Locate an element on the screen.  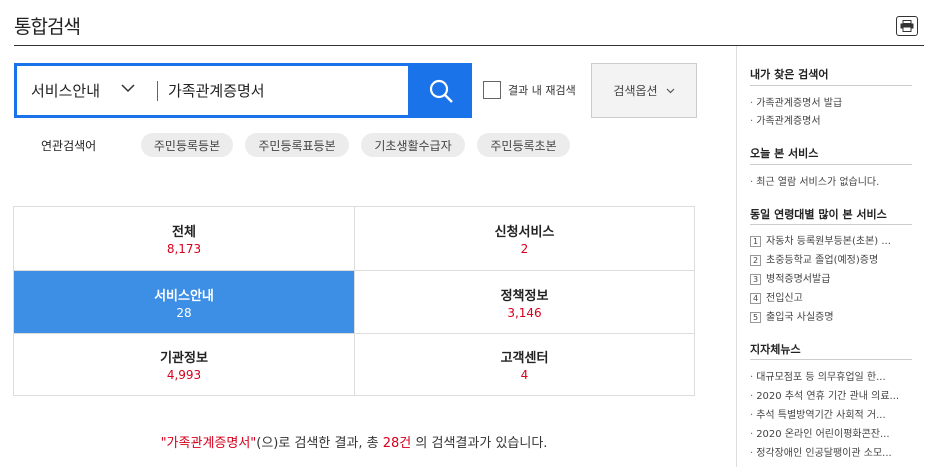
search-box: 서비스안내 is located at coordinates (212, 90).